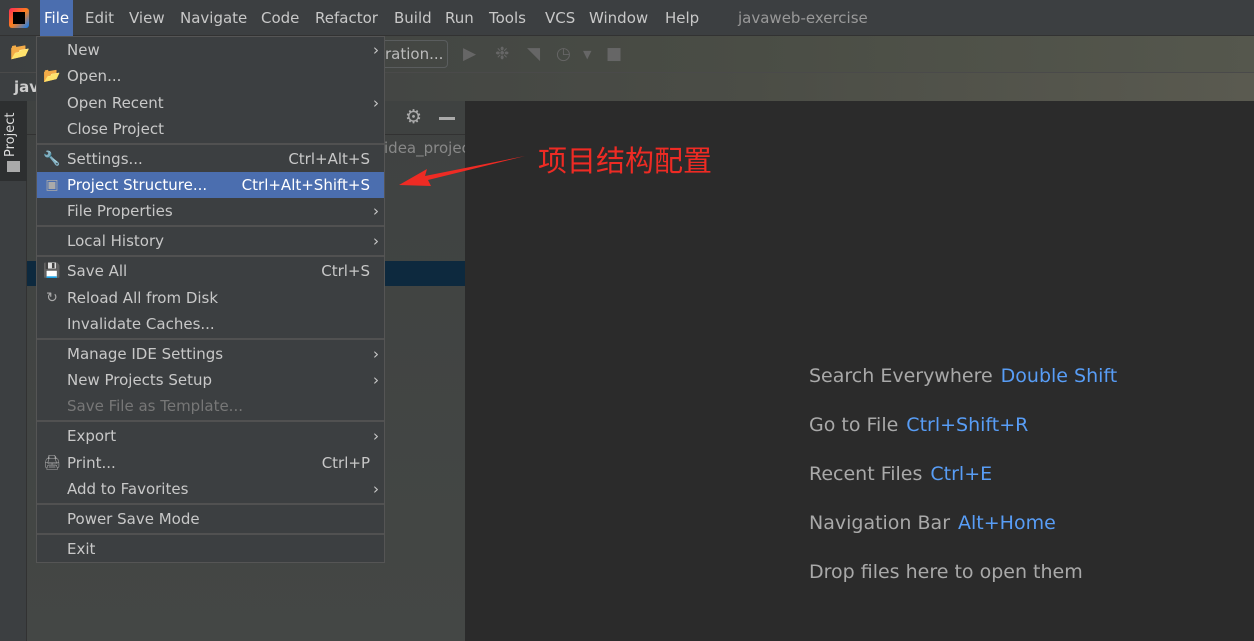 The height and width of the screenshot is (641, 1254). I want to click on menu-item-shortcut: Ctrl+Alt+Shift+S, so click(305, 185).